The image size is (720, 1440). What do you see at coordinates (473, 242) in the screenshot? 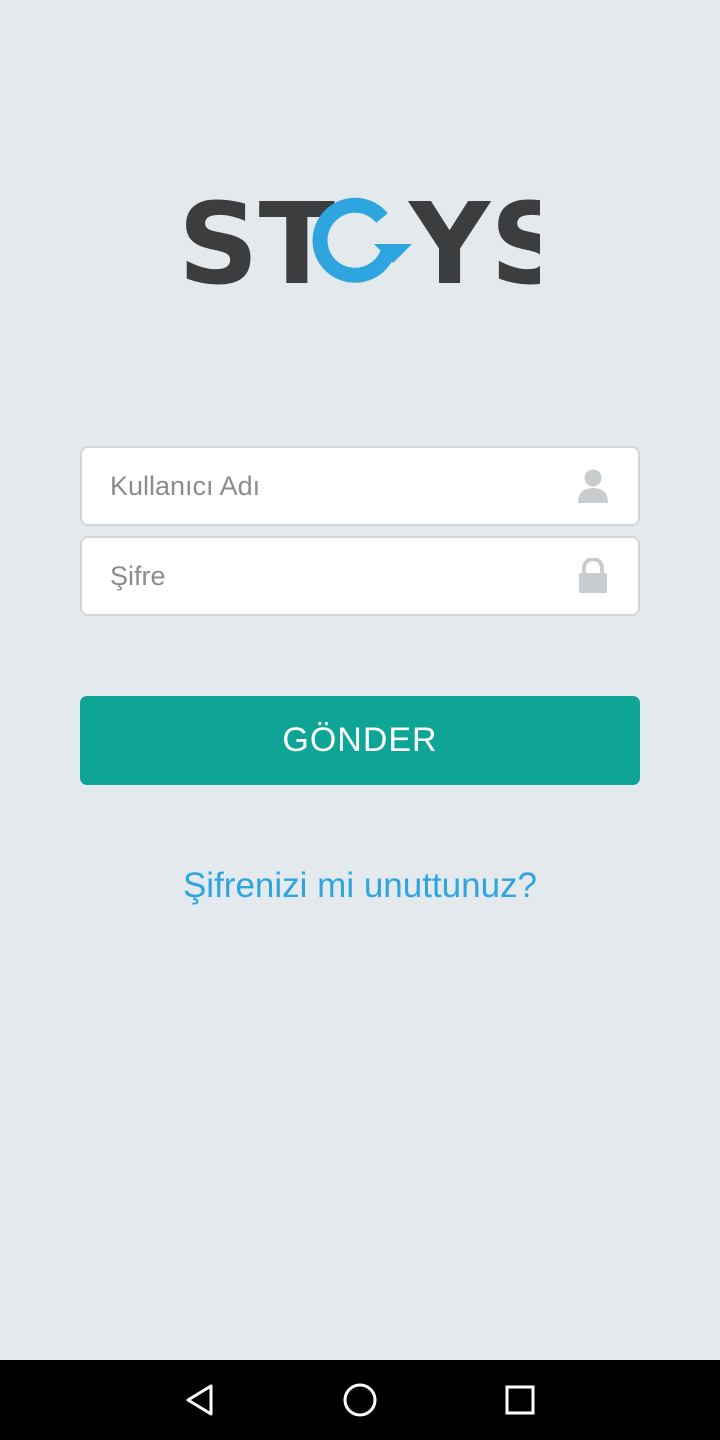
I see `svg-text: YS` at bounding box center [473, 242].